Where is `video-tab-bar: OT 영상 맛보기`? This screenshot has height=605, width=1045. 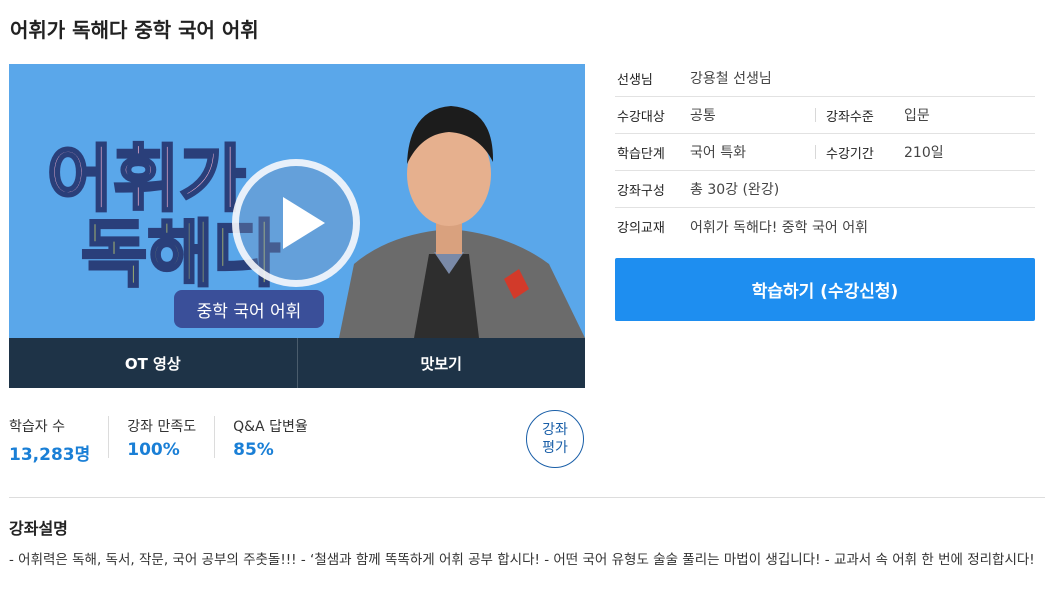 video-tab-bar: OT 영상 맛보기 is located at coordinates (297, 363).